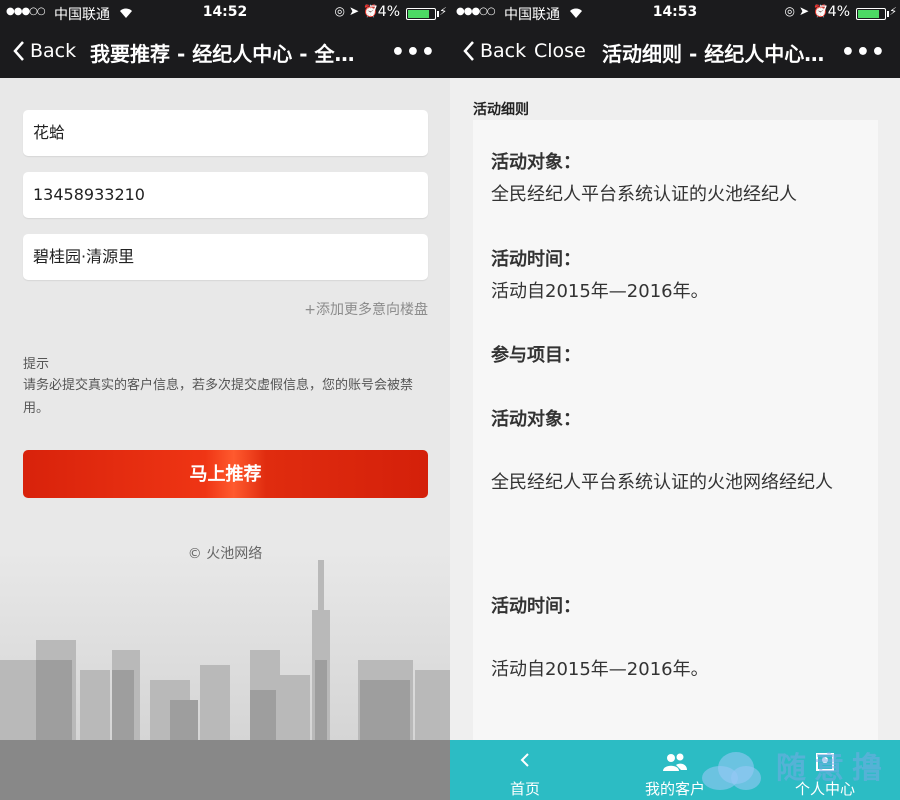  Describe the element at coordinates (225, 133) in the screenshot. I see `customer-name-field: 花蛤` at that location.